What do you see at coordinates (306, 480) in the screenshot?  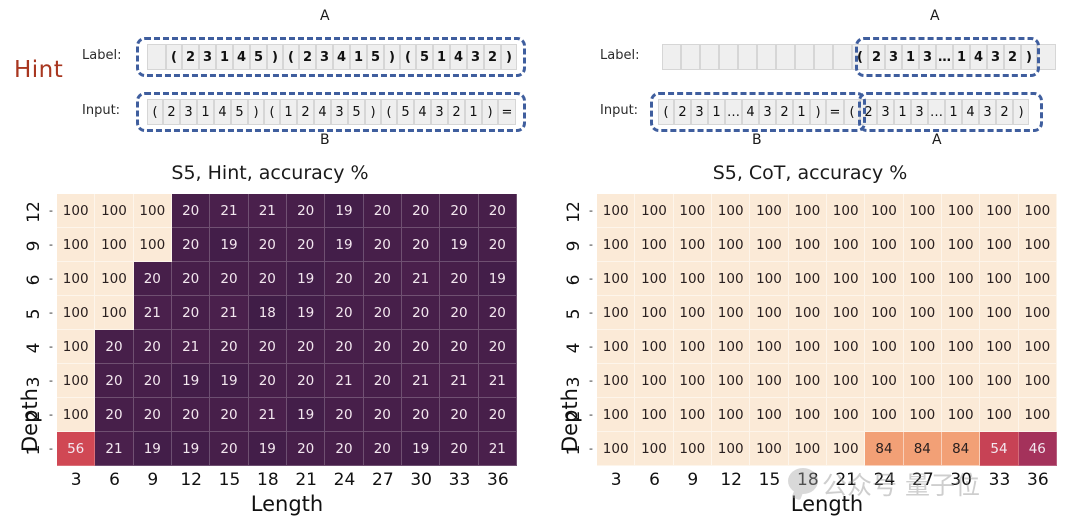 I see `x-axis-tick: 21` at bounding box center [306, 480].